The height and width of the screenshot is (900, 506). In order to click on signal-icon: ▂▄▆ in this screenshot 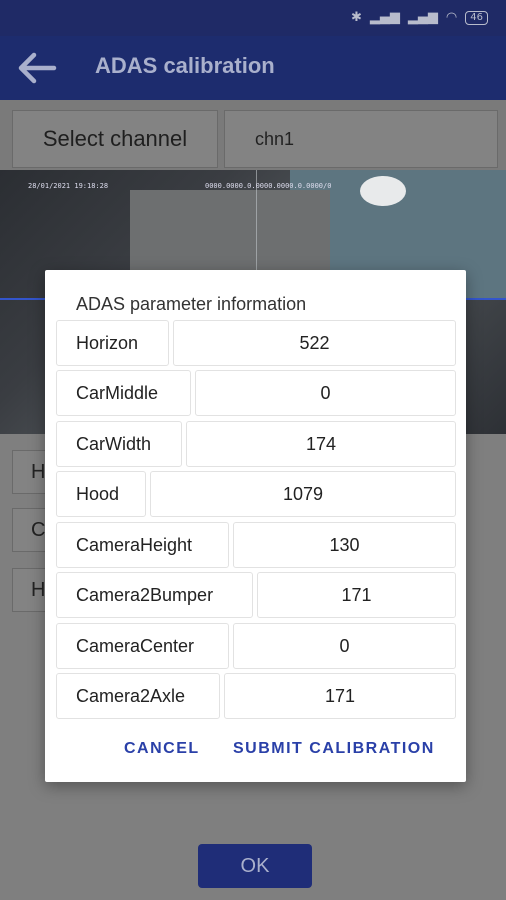, I will do `click(384, 17)`.